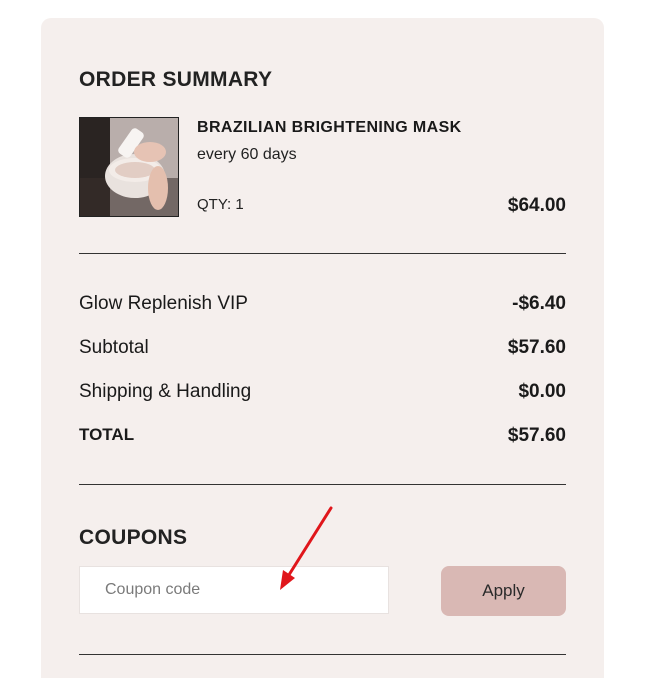  I want to click on coupon-code-input, so click(234, 590).